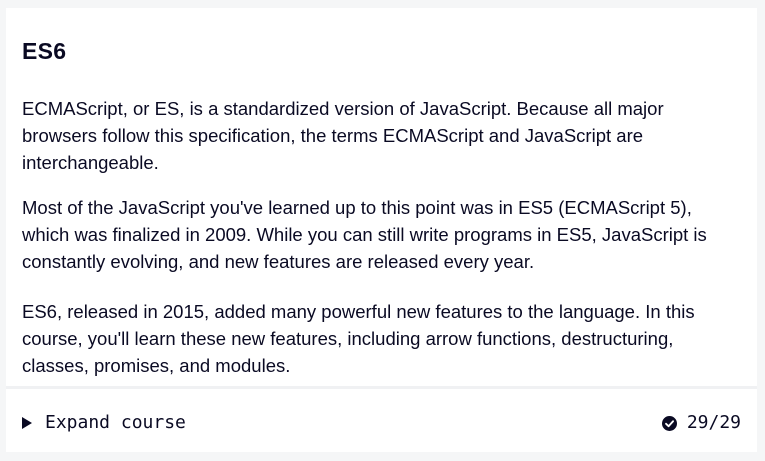 Image resolution: width=765 pixels, height=461 pixels. I want to click on triangle-right-icon, so click(27, 423).